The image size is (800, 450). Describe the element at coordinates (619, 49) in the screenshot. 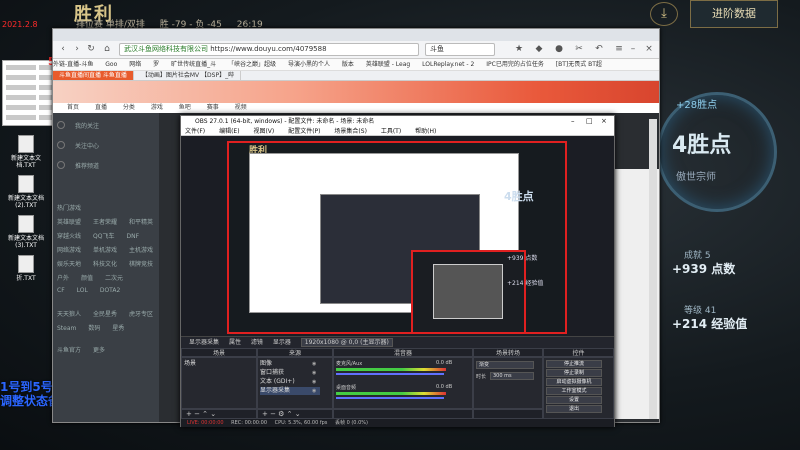

I see `menu-icon: ≡` at that location.